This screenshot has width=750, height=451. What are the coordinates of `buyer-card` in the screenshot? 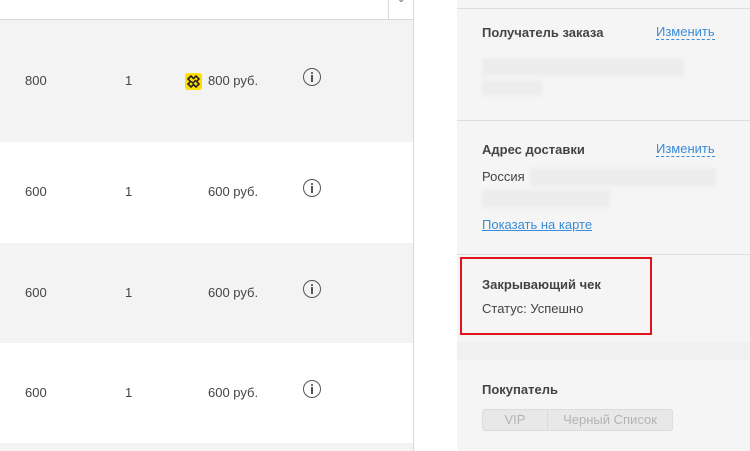 It's located at (603, 405).